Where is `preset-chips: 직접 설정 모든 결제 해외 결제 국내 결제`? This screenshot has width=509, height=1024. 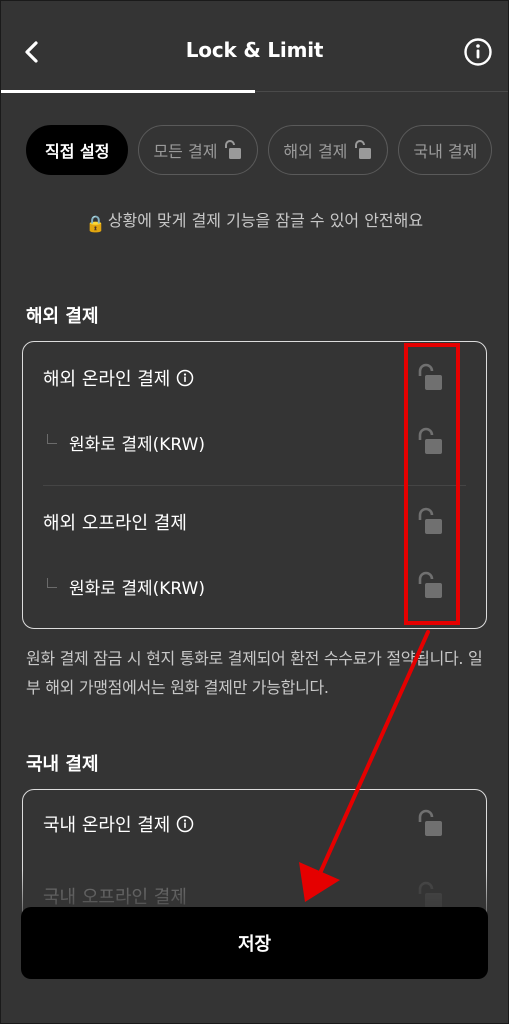
preset-chips: 직접 설정 모든 결제 해외 결제 국내 결제 is located at coordinates (259, 150).